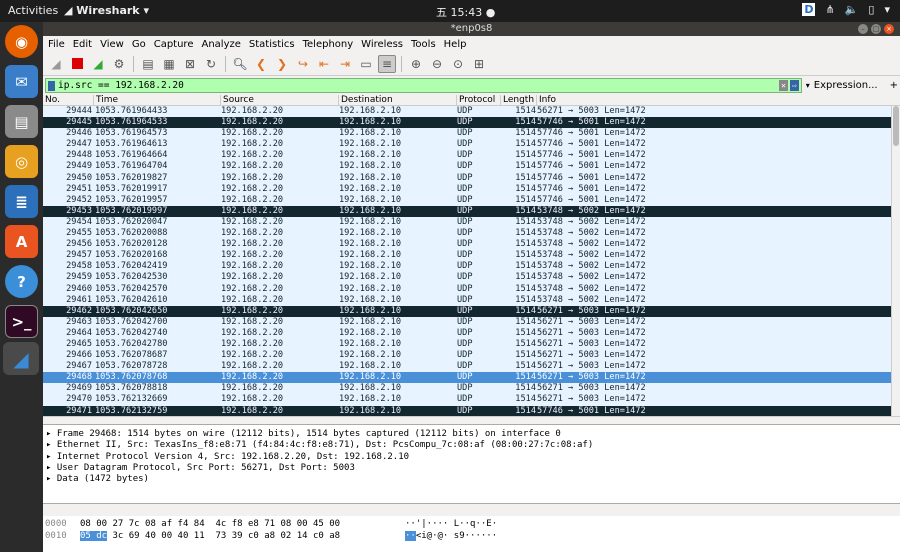 Image resolution: width=900 pixels, height=552 pixels. What do you see at coordinates (21, 358) in the screenshot?
I see `wireshark-icon: ◢` at bounding box center [21, 358].